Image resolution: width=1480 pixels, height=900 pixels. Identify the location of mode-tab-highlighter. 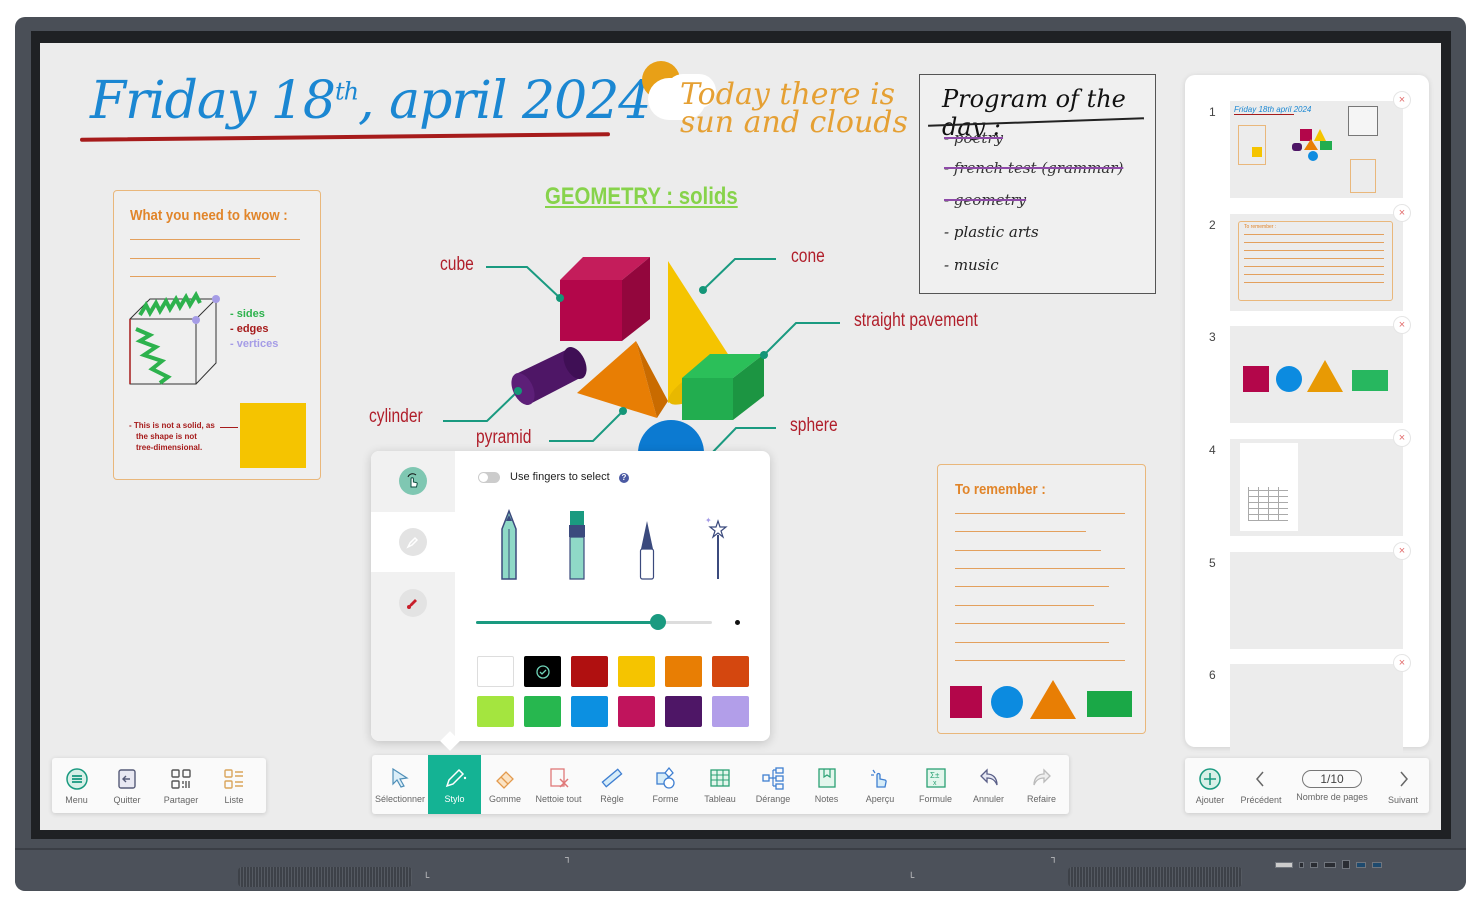
(413, 603).